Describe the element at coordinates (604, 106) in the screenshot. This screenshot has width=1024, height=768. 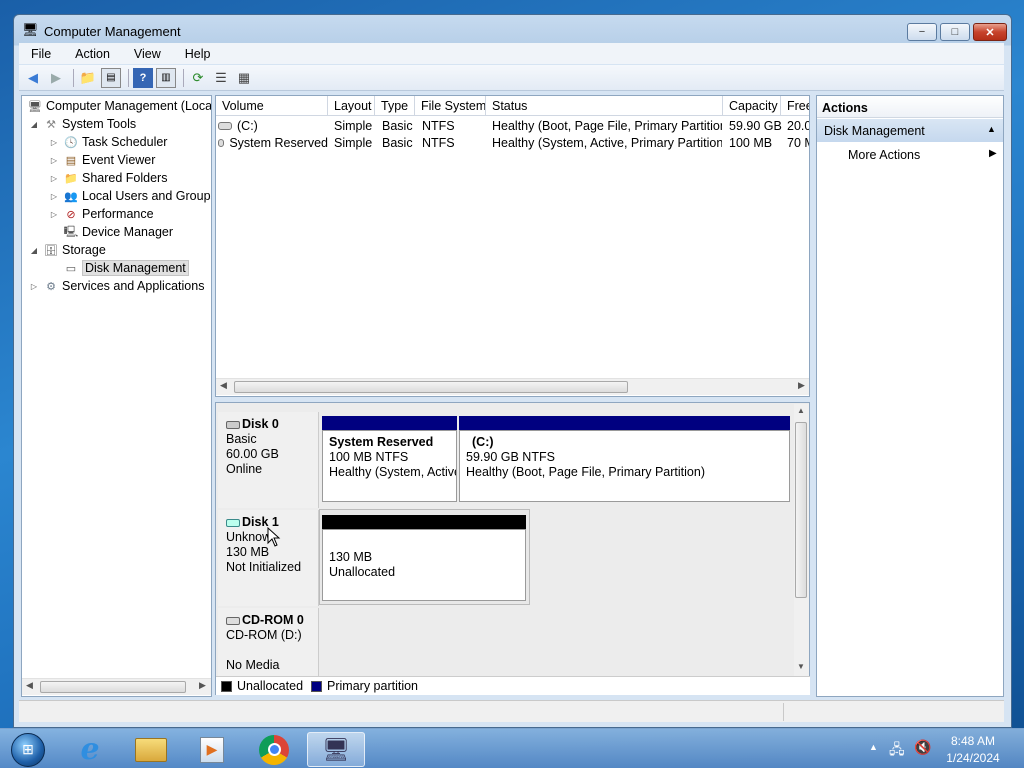
I see `column-header-status: Status` at that location.